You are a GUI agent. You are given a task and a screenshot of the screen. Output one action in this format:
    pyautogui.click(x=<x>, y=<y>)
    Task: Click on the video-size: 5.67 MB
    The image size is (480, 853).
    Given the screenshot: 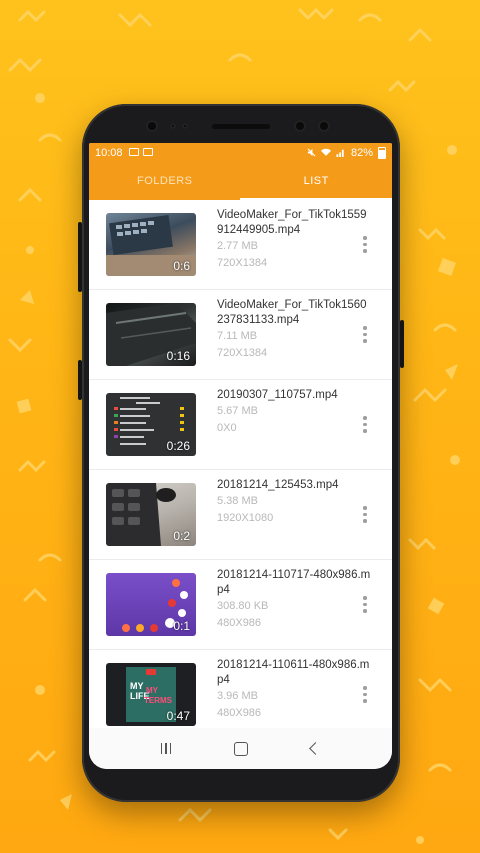 What is the action you would take?
    pyautogui.click(x=237, y=411)
    